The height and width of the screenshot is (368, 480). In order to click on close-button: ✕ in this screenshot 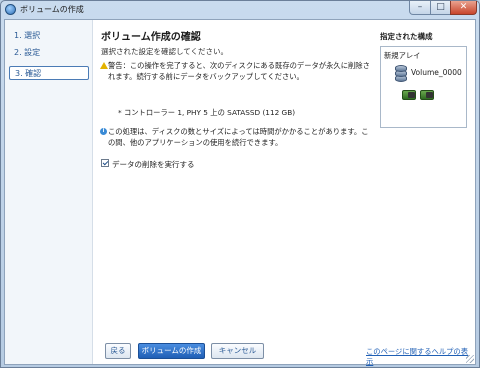, I will do `click(463, 8)`.